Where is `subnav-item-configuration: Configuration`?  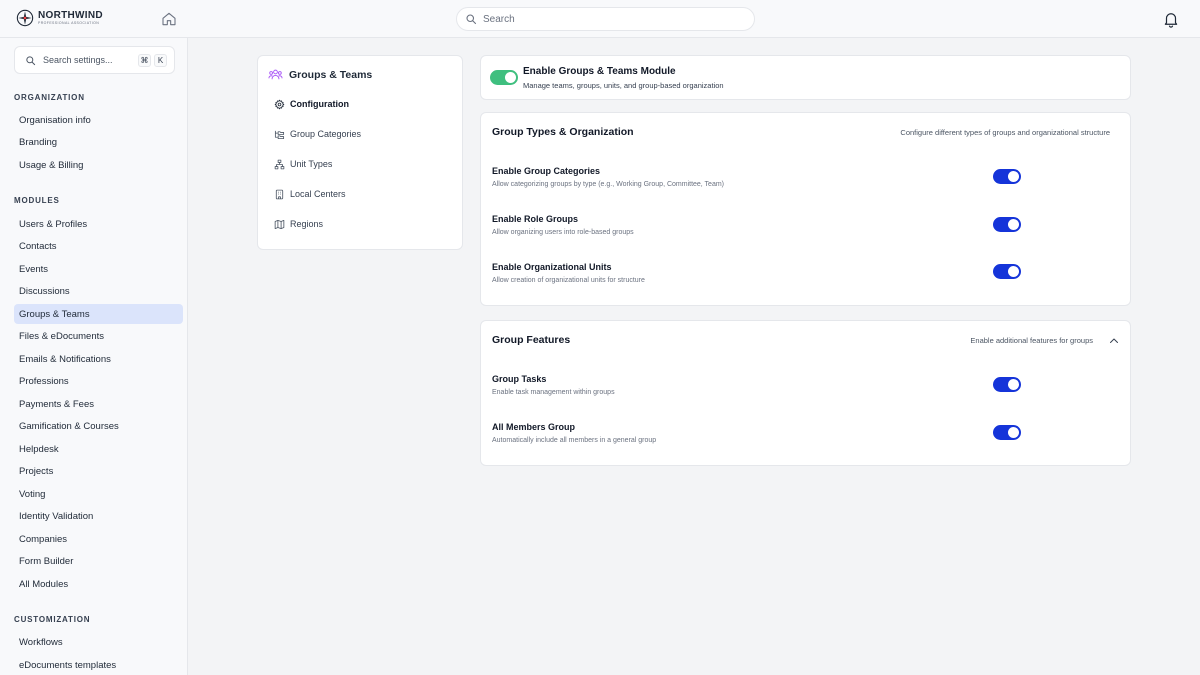
subnav-item-configuration: Configuration is located at coordinates (311, 104).